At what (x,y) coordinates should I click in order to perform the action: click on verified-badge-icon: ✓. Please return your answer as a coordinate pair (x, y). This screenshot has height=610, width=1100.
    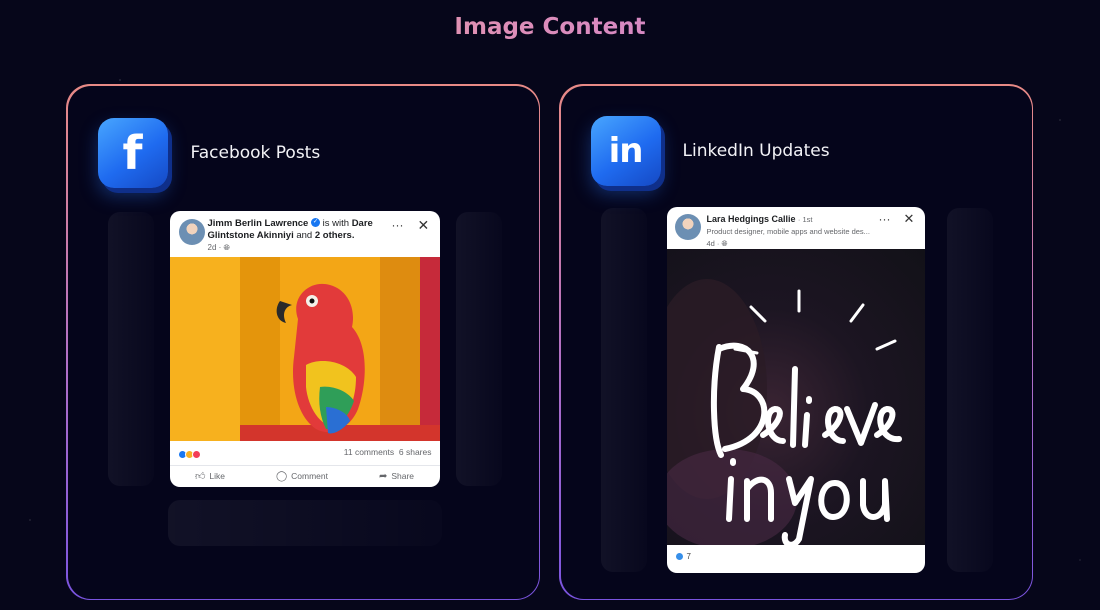
    Looking at the image, I should click on (315, 223).